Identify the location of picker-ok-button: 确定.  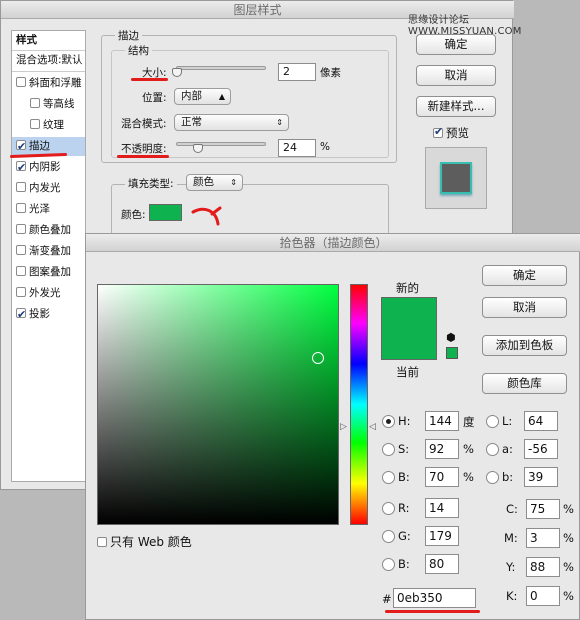
(524, 275).